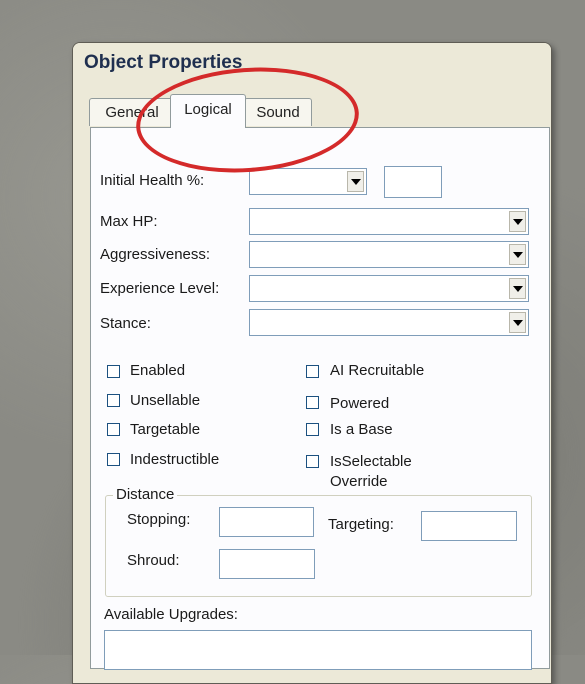  Describe the element at coordinates (312, 371) in the screenshot. I see `ai-recruitable-checkbox` at that location.